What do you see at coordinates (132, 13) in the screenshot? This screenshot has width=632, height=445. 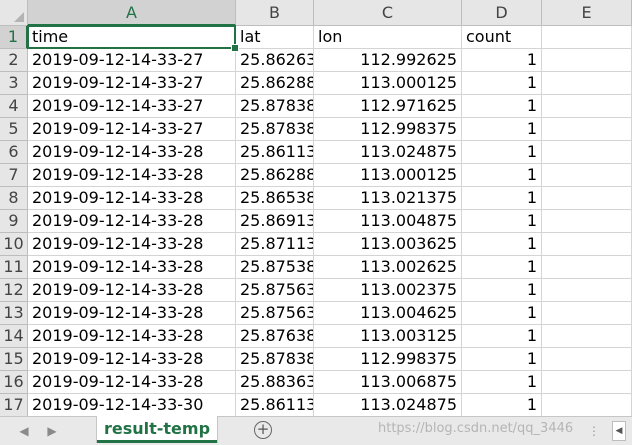 I see `column-header-a: A` at bounding box center [132, 13].